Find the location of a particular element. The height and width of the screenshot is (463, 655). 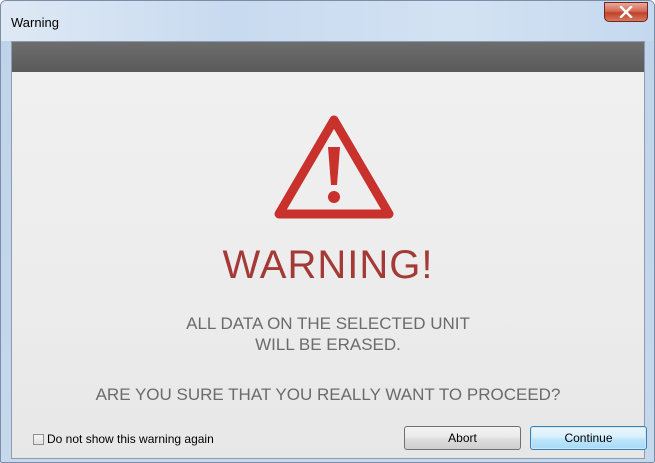

continue-button: Continue is located at coordinates (588, 438).